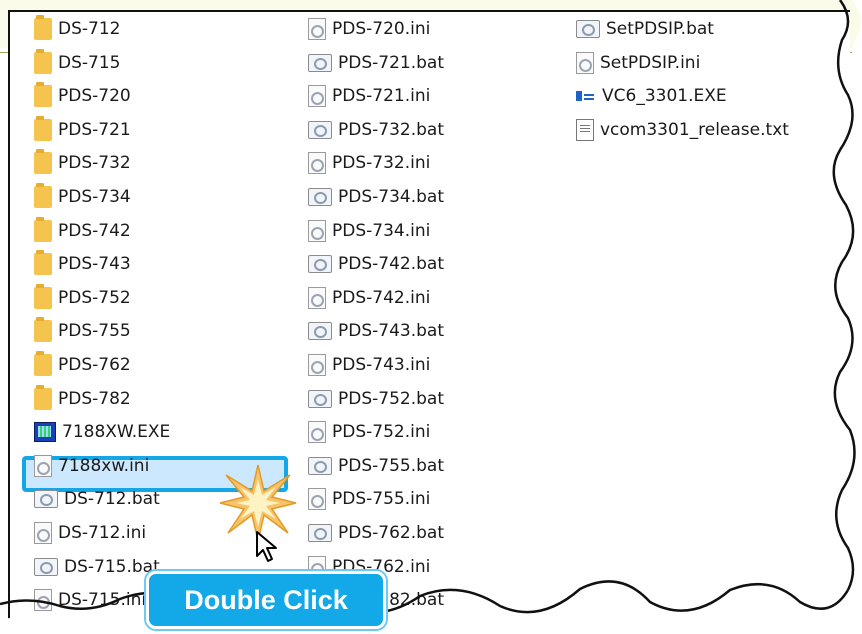 The height and width of the screenshot is (634, 862). What do you see at coordinates (94, 230) in the screenshot?
I see `file-name: PDS-742` at bounding box center [94, 230].